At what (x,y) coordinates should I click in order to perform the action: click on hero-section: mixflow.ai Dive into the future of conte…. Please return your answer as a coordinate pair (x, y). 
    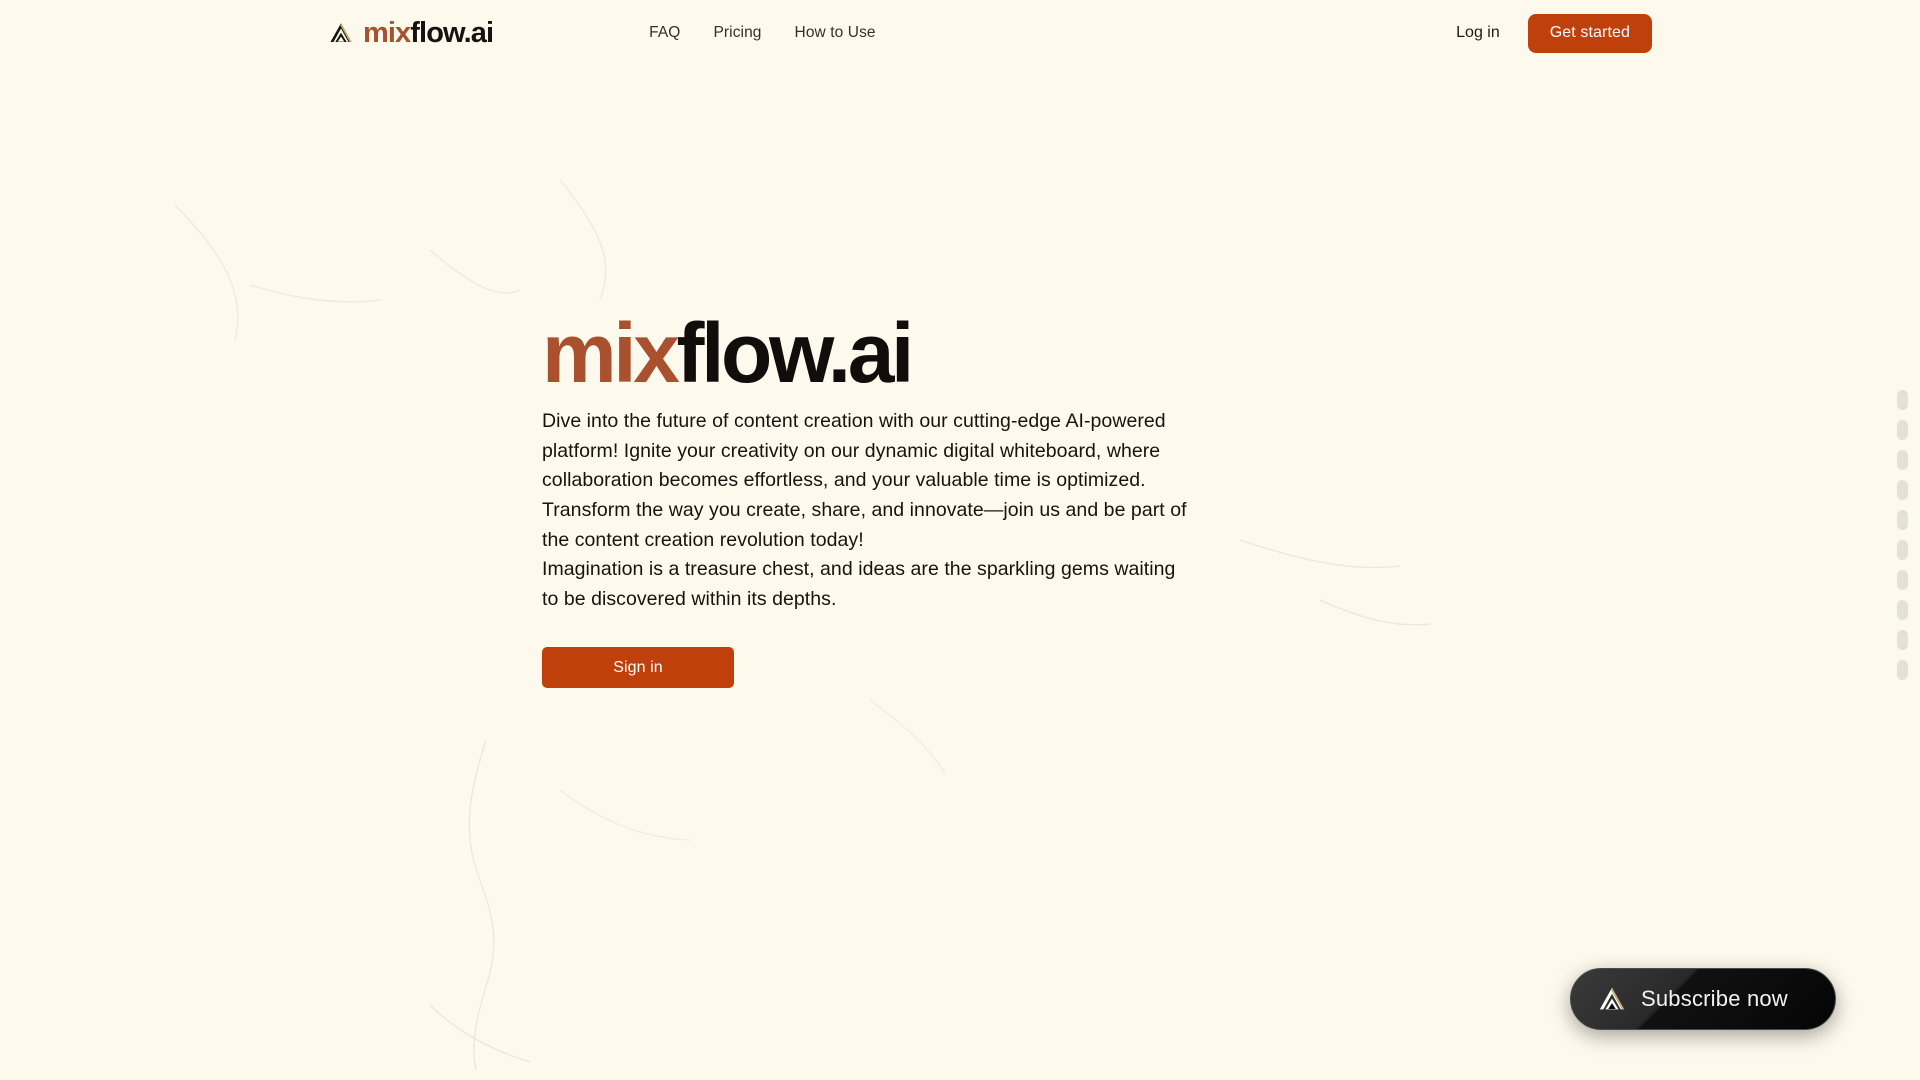
    Looking at the image, I should click on (872, 500).